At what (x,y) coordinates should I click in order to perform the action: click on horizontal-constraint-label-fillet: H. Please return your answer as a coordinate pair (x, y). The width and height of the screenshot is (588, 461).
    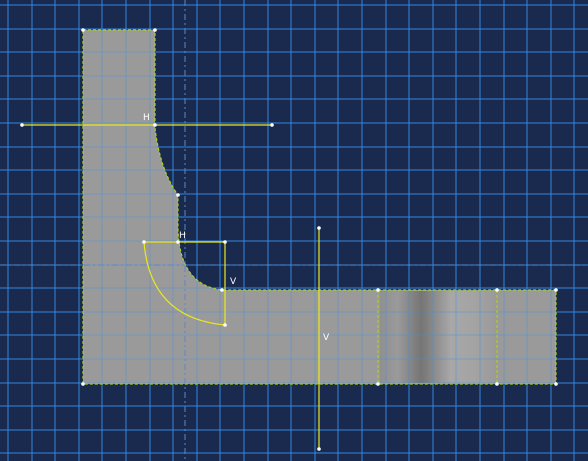
    Looking at the image, I should click on (182, 236).